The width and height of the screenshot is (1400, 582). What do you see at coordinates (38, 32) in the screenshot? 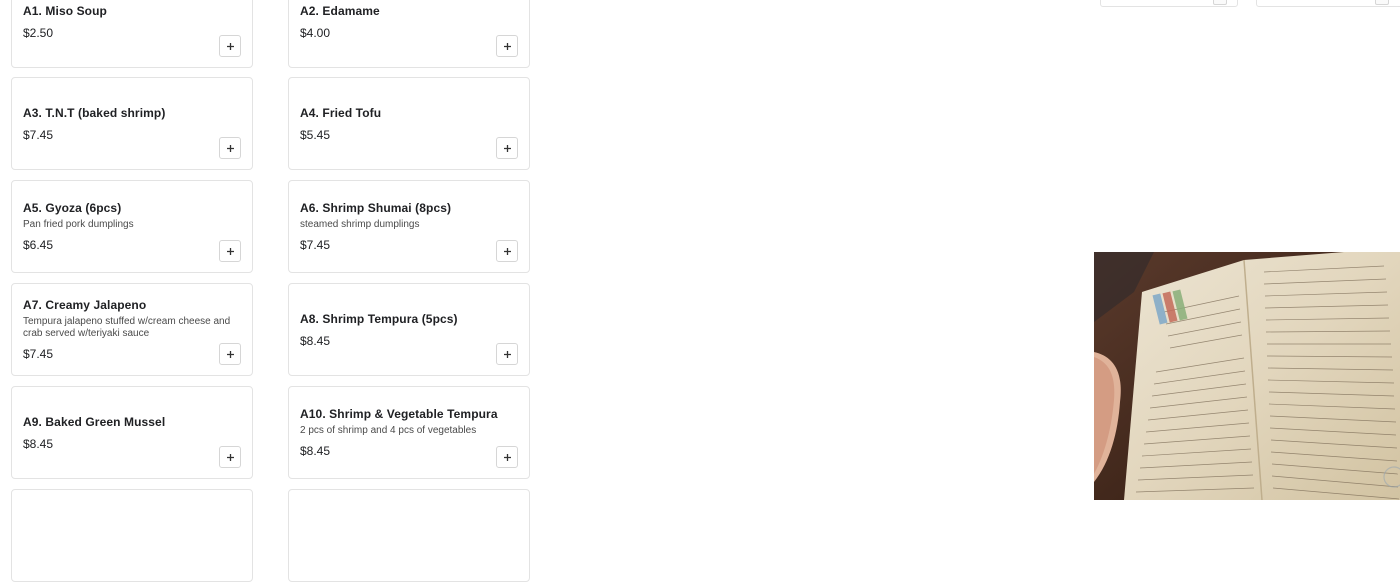
I see `item-price: $2.50` at bounding box center [38, 32].